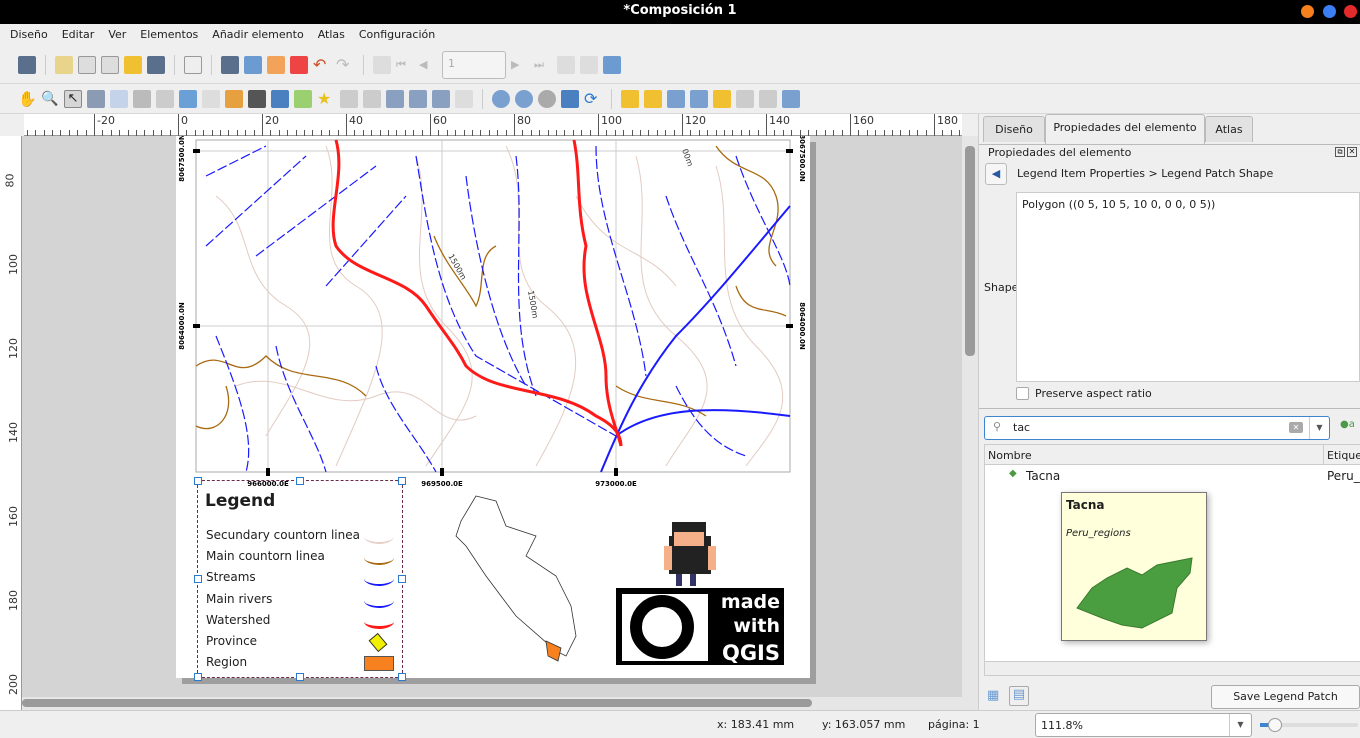  Describe the element at coordinates (1157, 428) in the screenshot. I see `symbol-search-input: ⚲ tac ✕ ▼` at that location.